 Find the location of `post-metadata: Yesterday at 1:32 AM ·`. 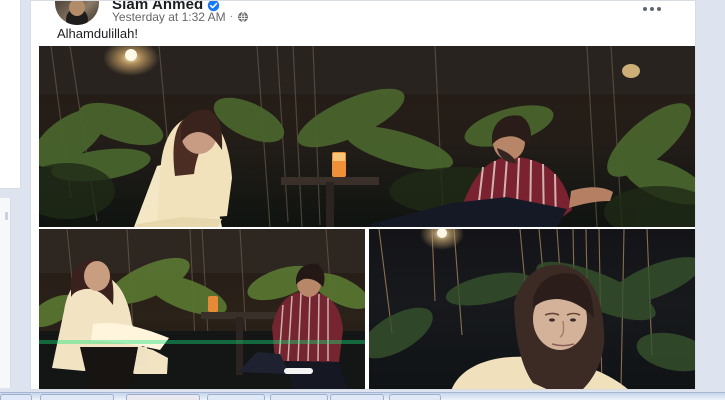

post-metadata: Yesterday at 1:32 AM · is located at coordinates (180, 17).